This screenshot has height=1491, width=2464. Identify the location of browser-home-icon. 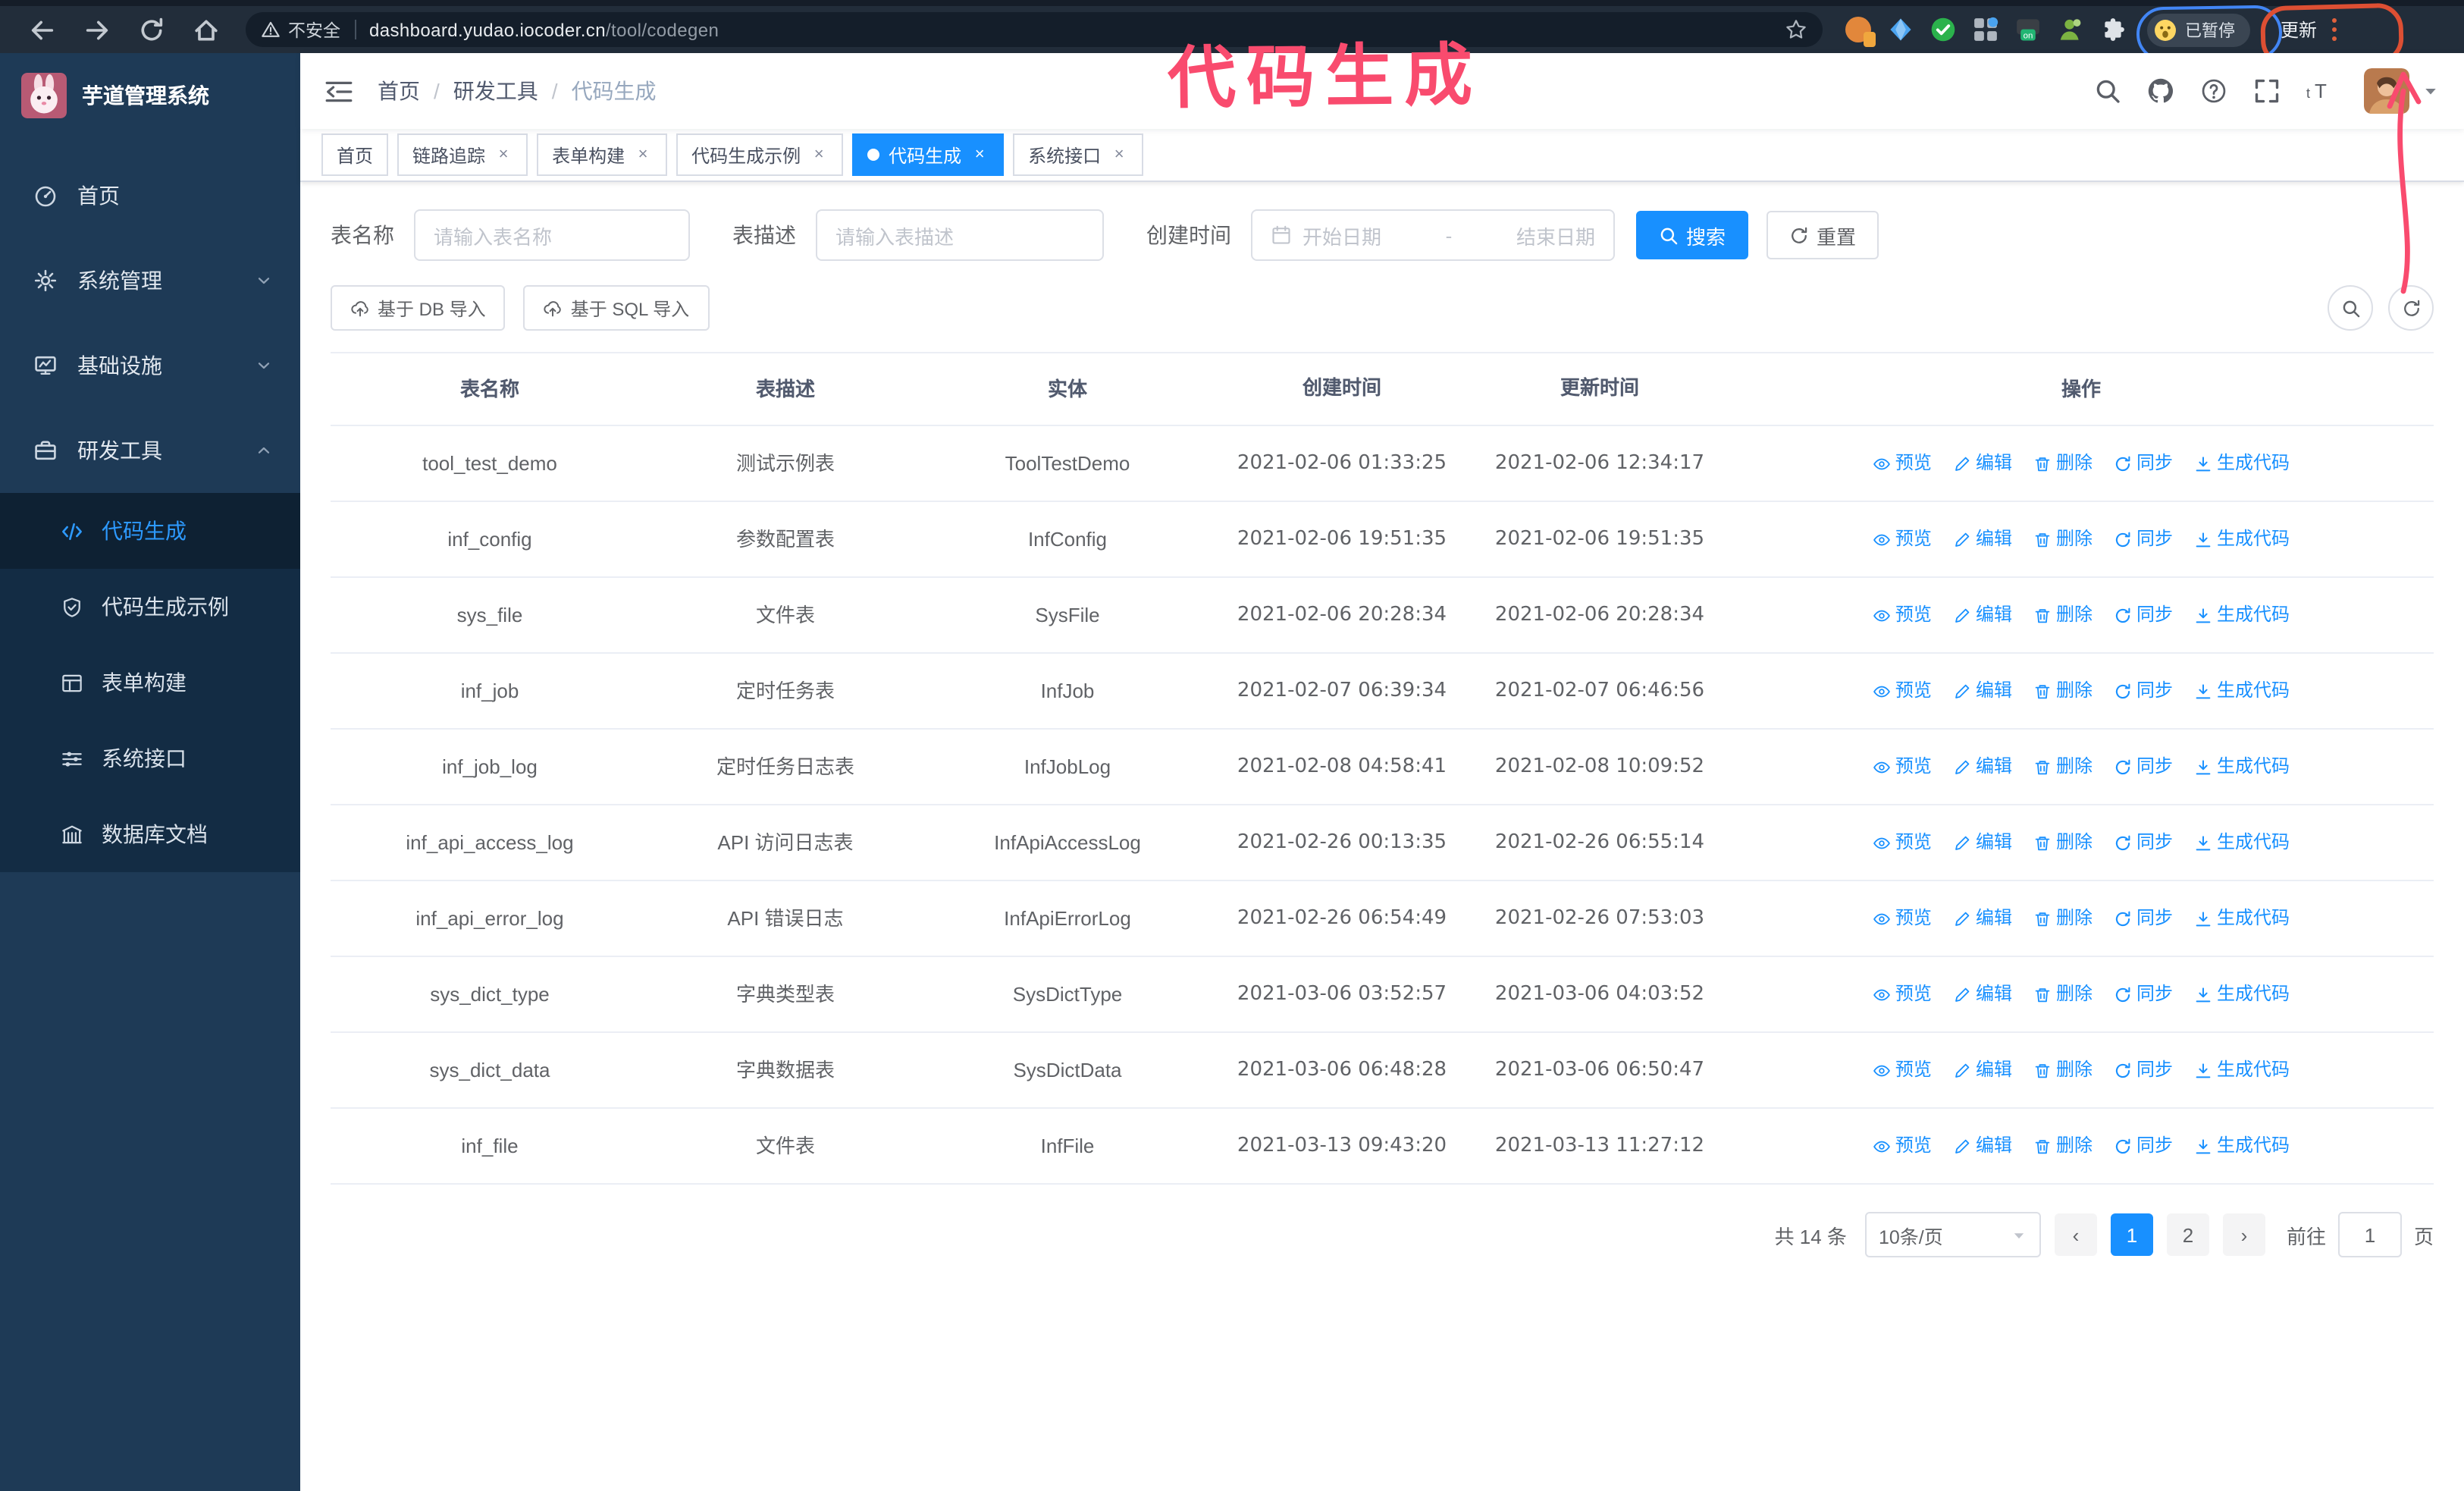
(207, 29).